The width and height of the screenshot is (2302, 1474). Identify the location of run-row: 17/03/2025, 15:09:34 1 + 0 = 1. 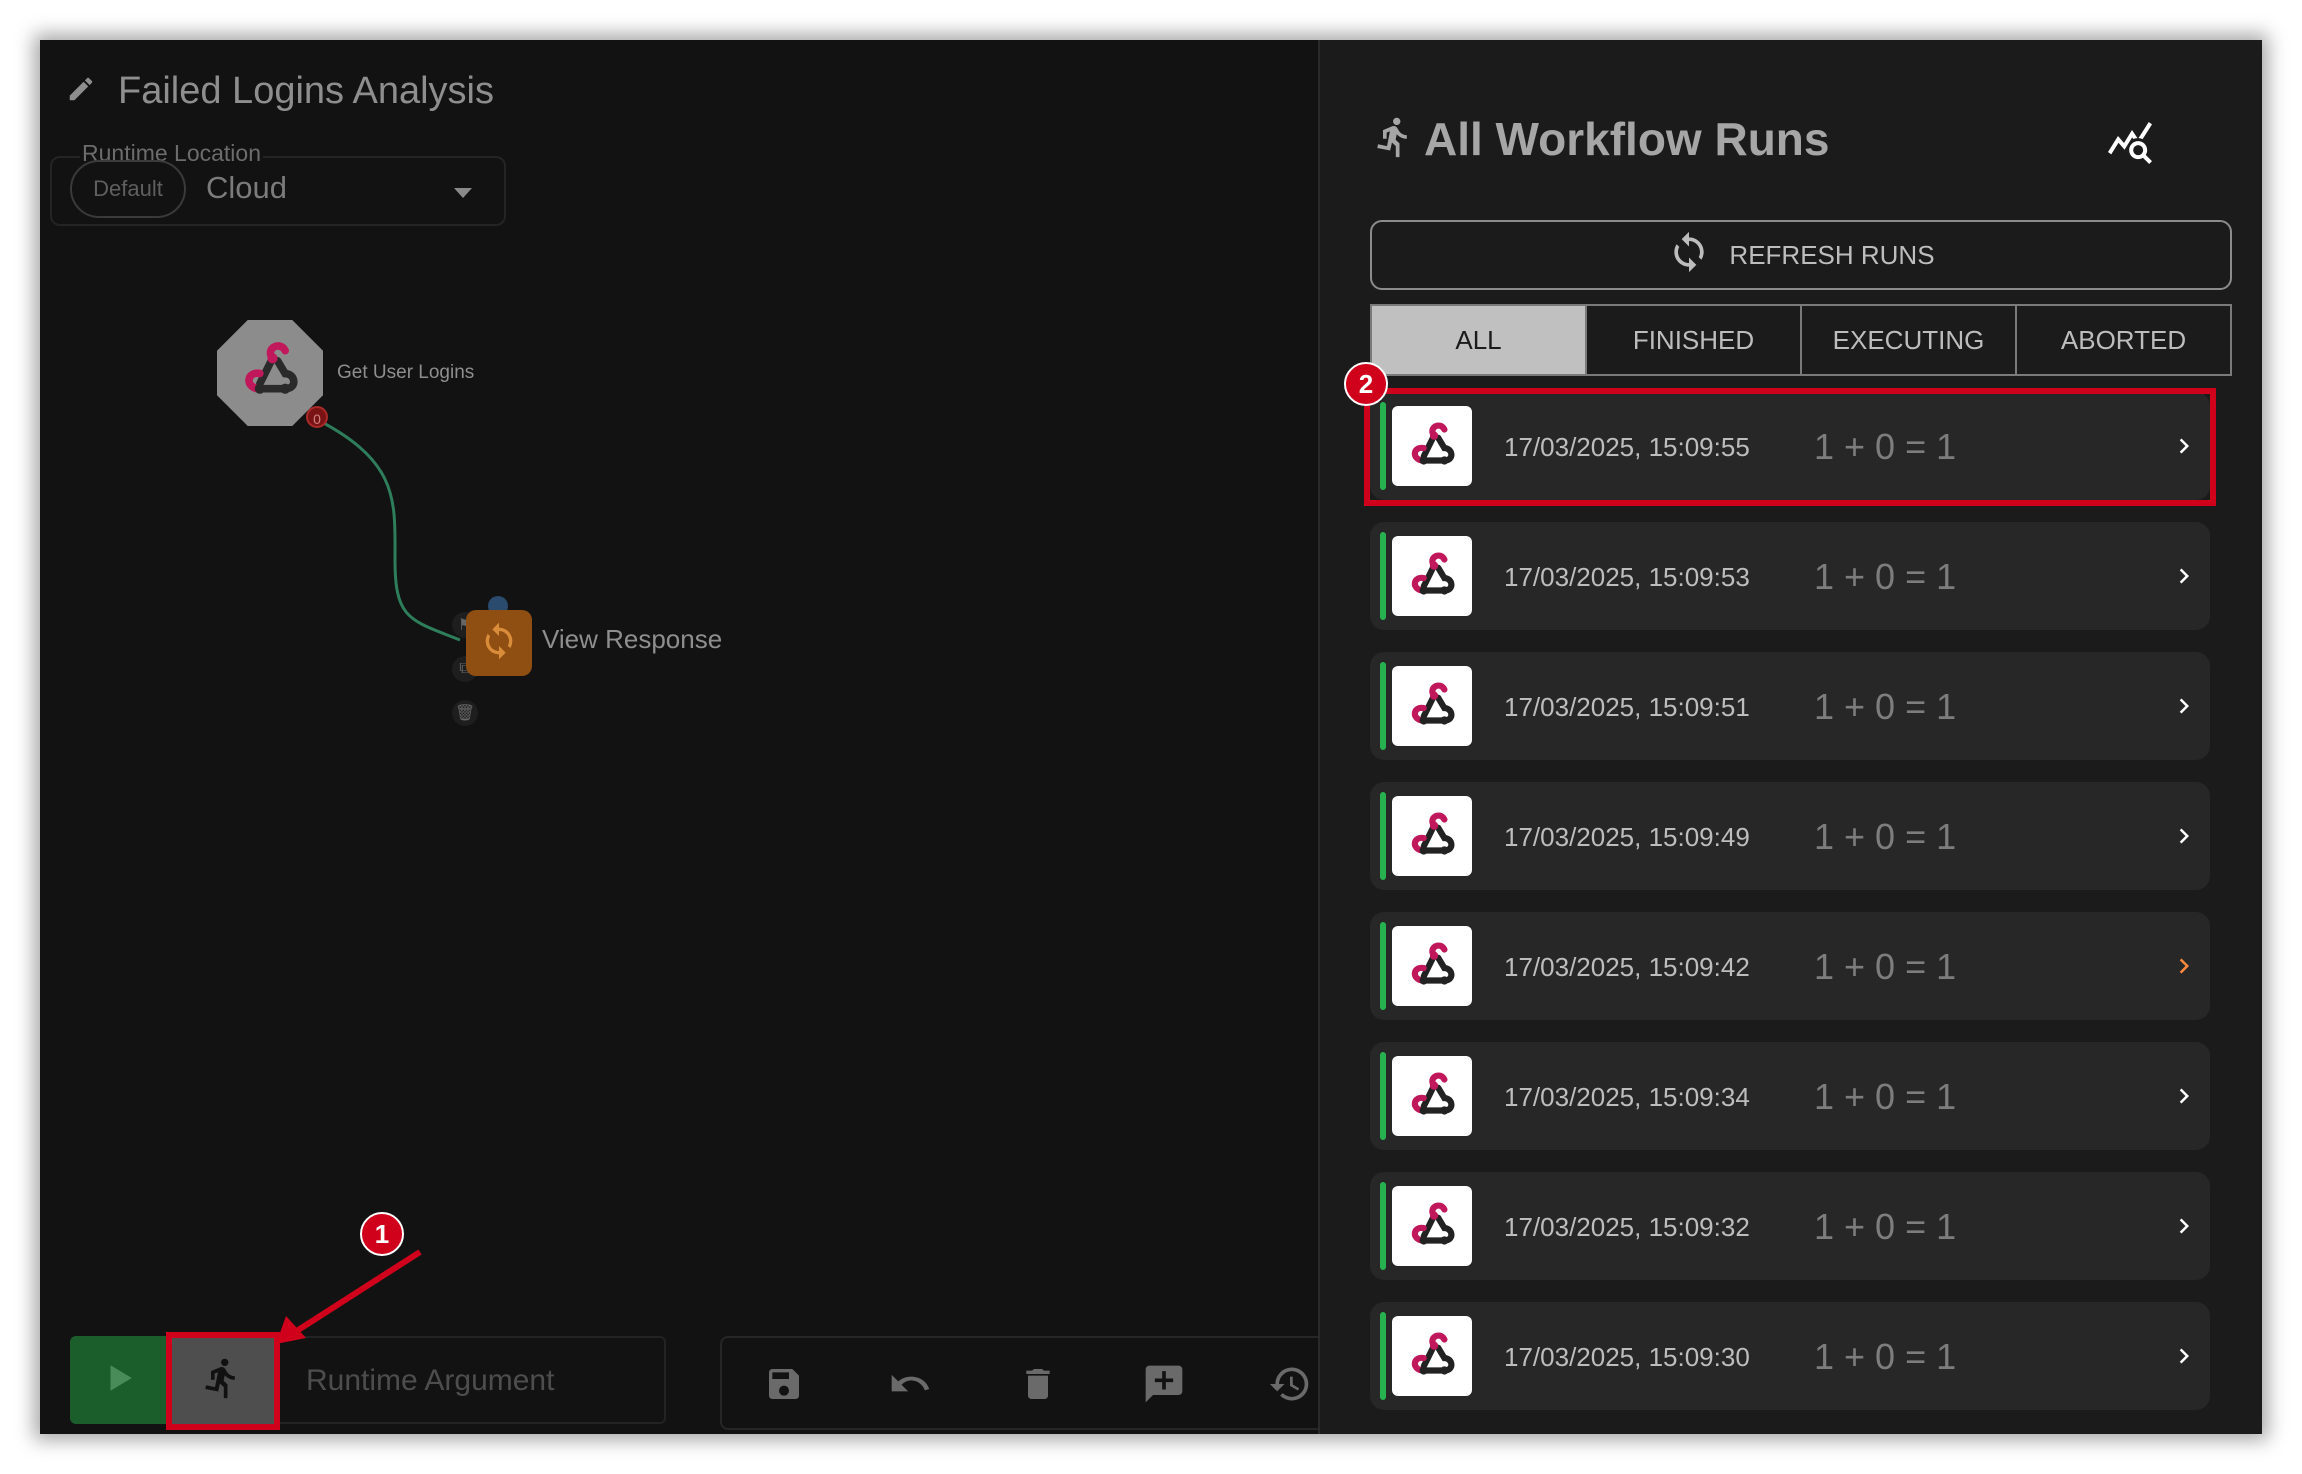
(1790, 1096).